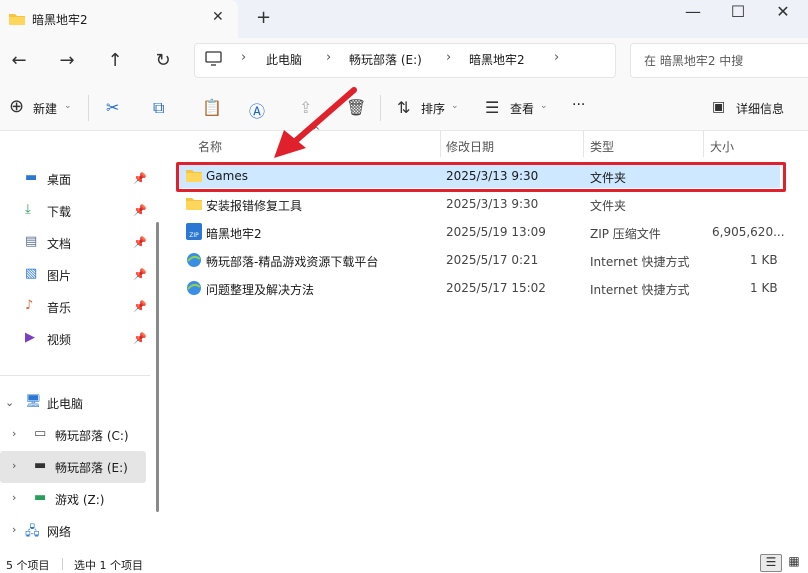 Image resolution: width=808 pixels, height=573 pixels. What do you see at coordinates (783, 11) in the screenshot?
I see `window-close-button: ✕` at bounding box center [783, 11].